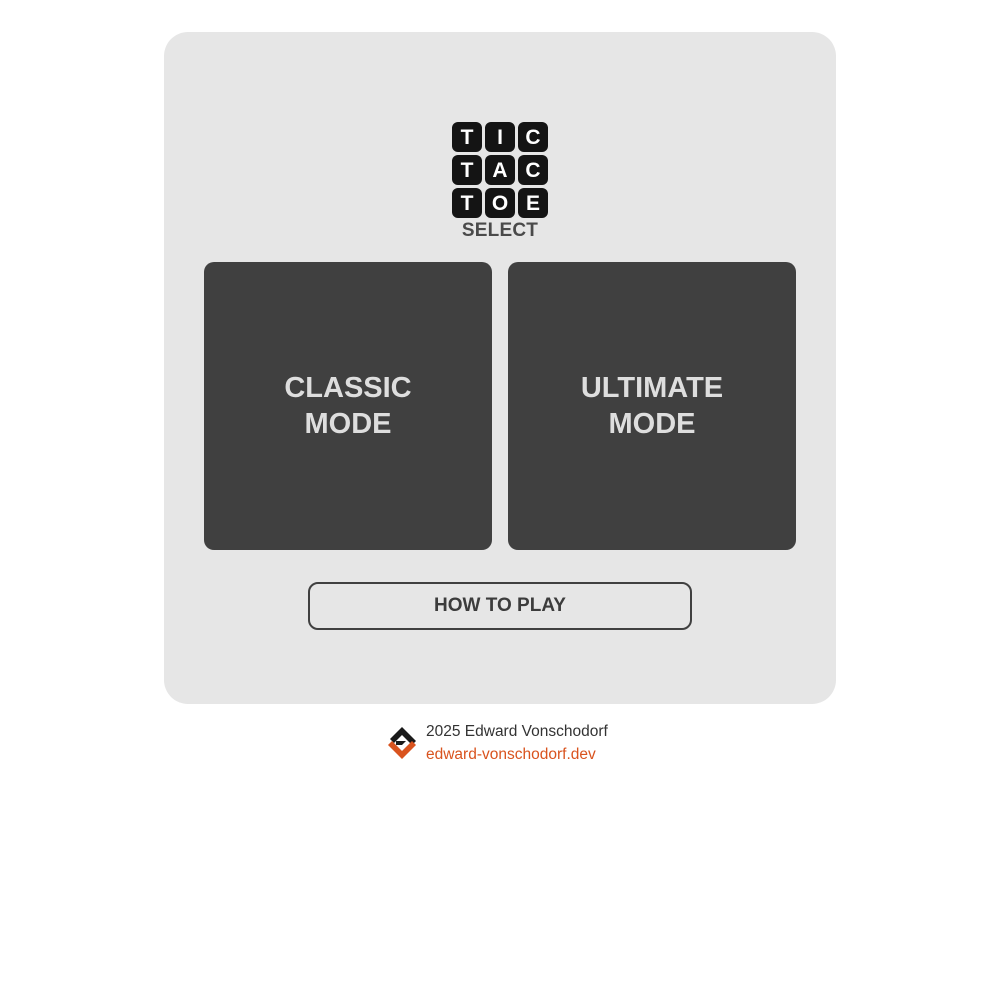 This screenshot has height=1000, width=1000. What do you see at coordinates (500, 137) in the screenshot?
I see `logo-tile: I` at bounding box center [500, 137].